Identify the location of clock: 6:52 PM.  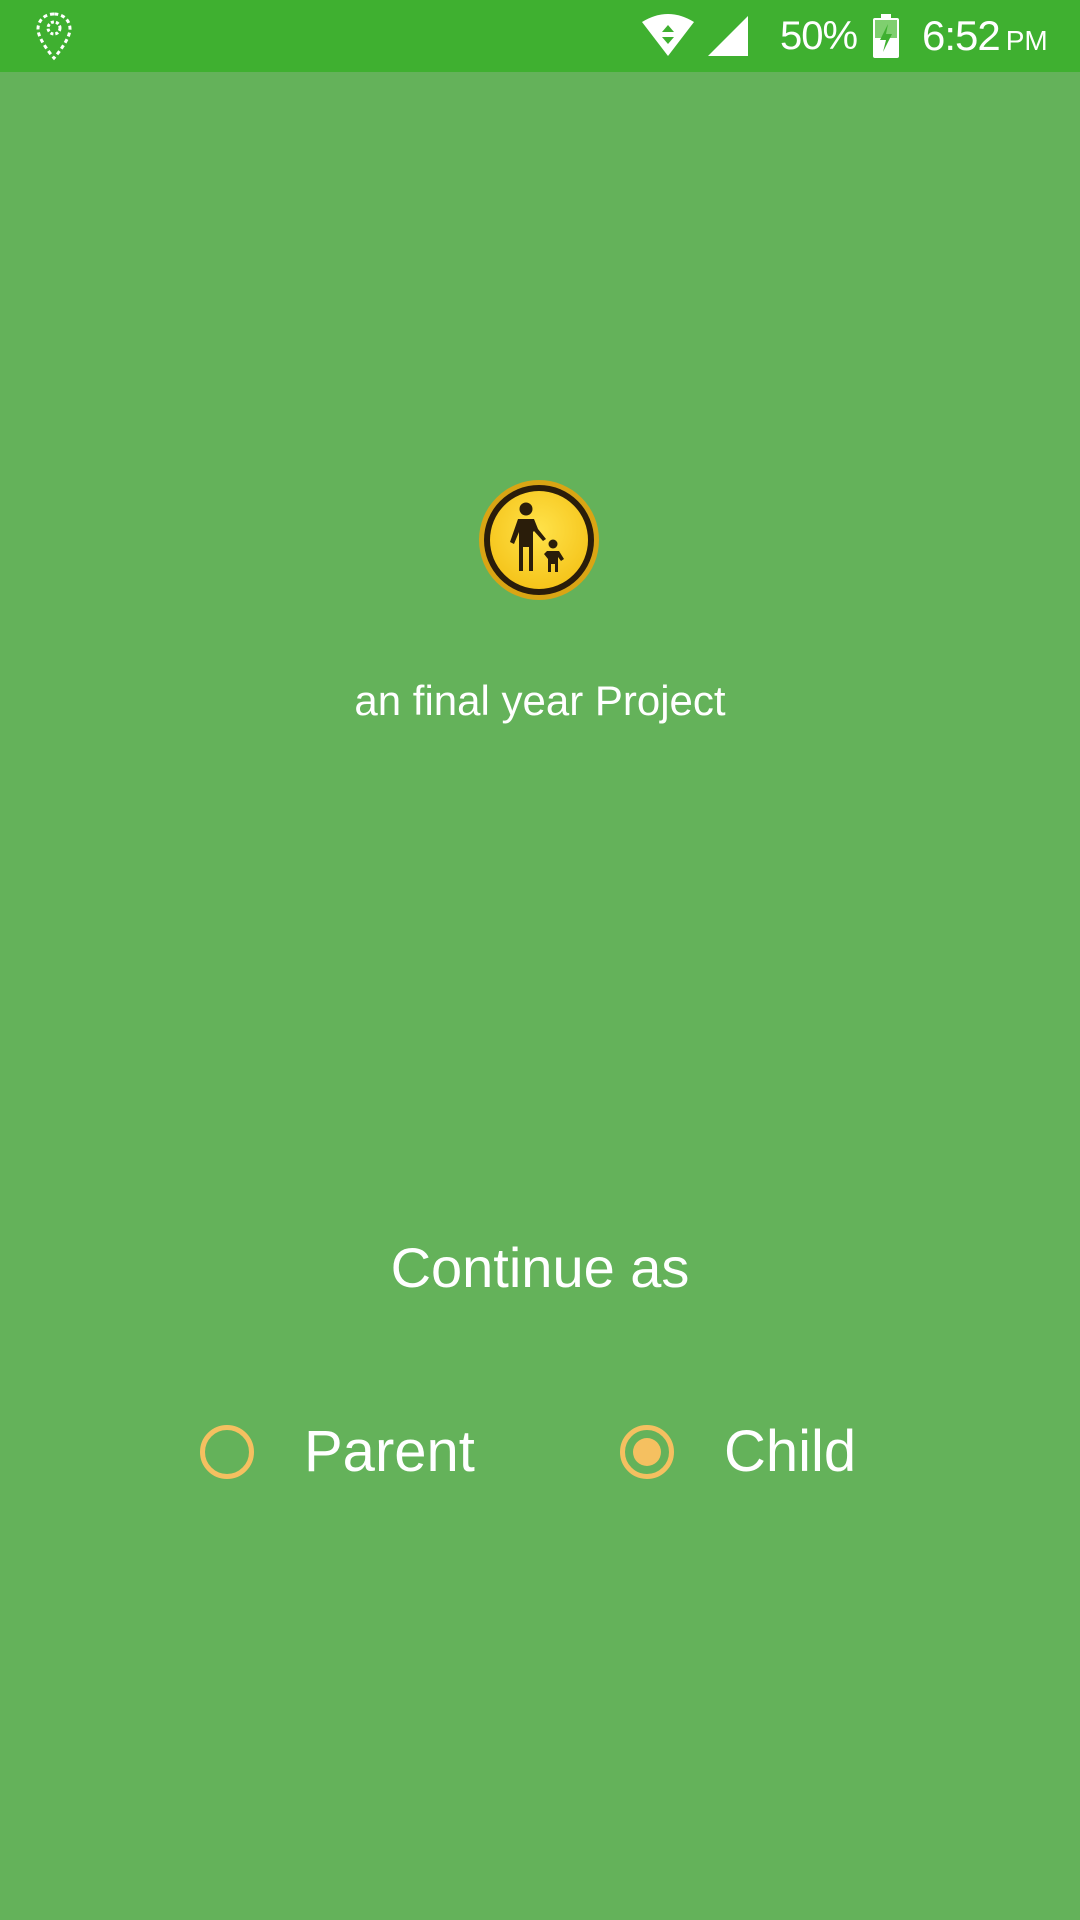
(985, 36).